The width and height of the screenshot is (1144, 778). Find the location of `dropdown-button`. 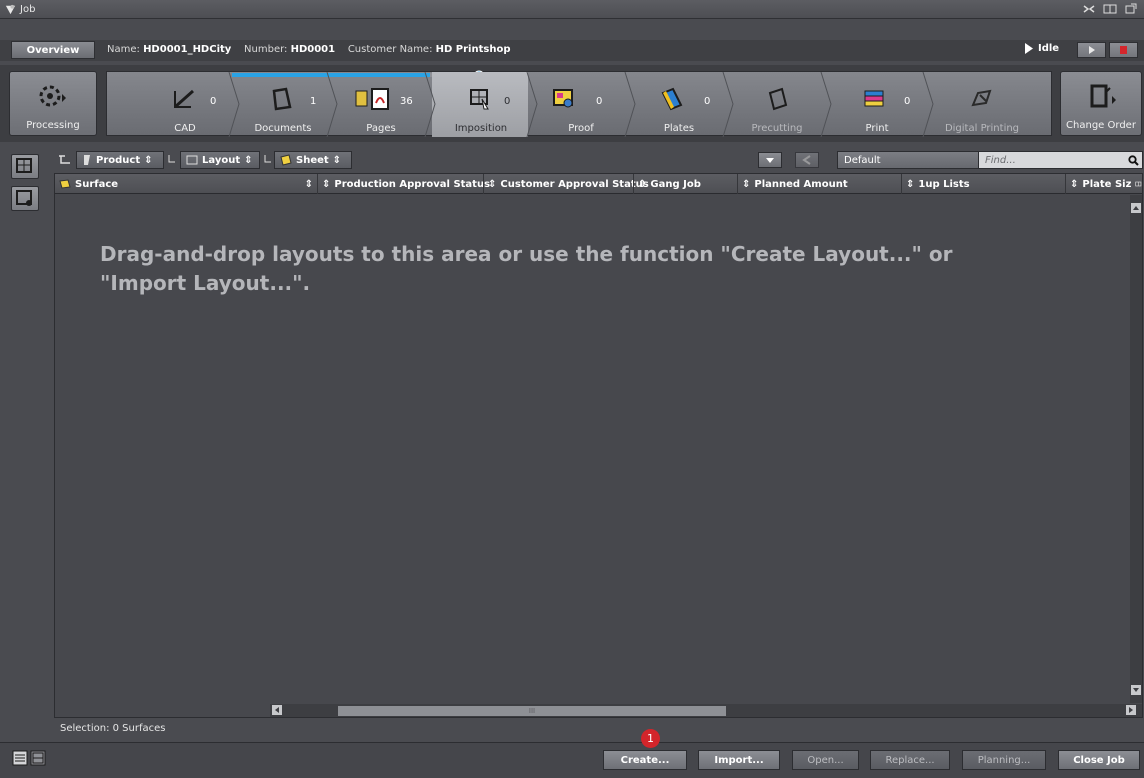

dropdown-button is located at coordinates (770, 160).